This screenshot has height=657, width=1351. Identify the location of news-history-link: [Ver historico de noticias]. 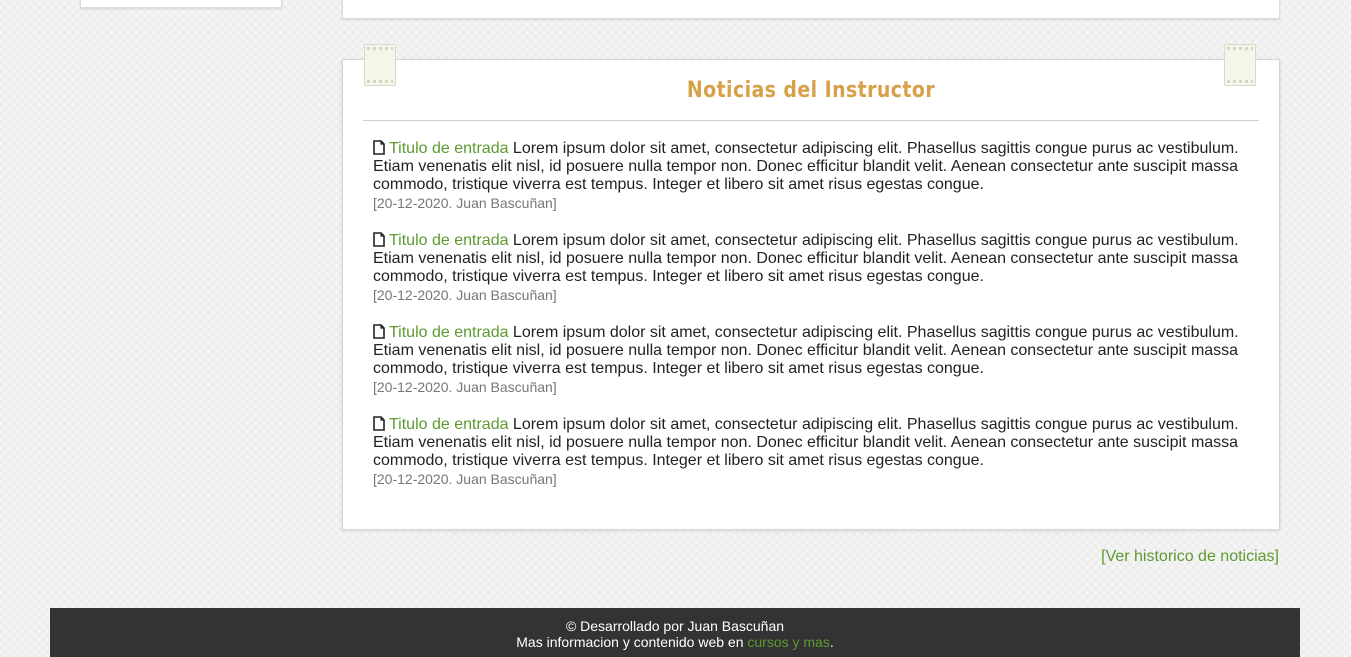
(1190, 557).